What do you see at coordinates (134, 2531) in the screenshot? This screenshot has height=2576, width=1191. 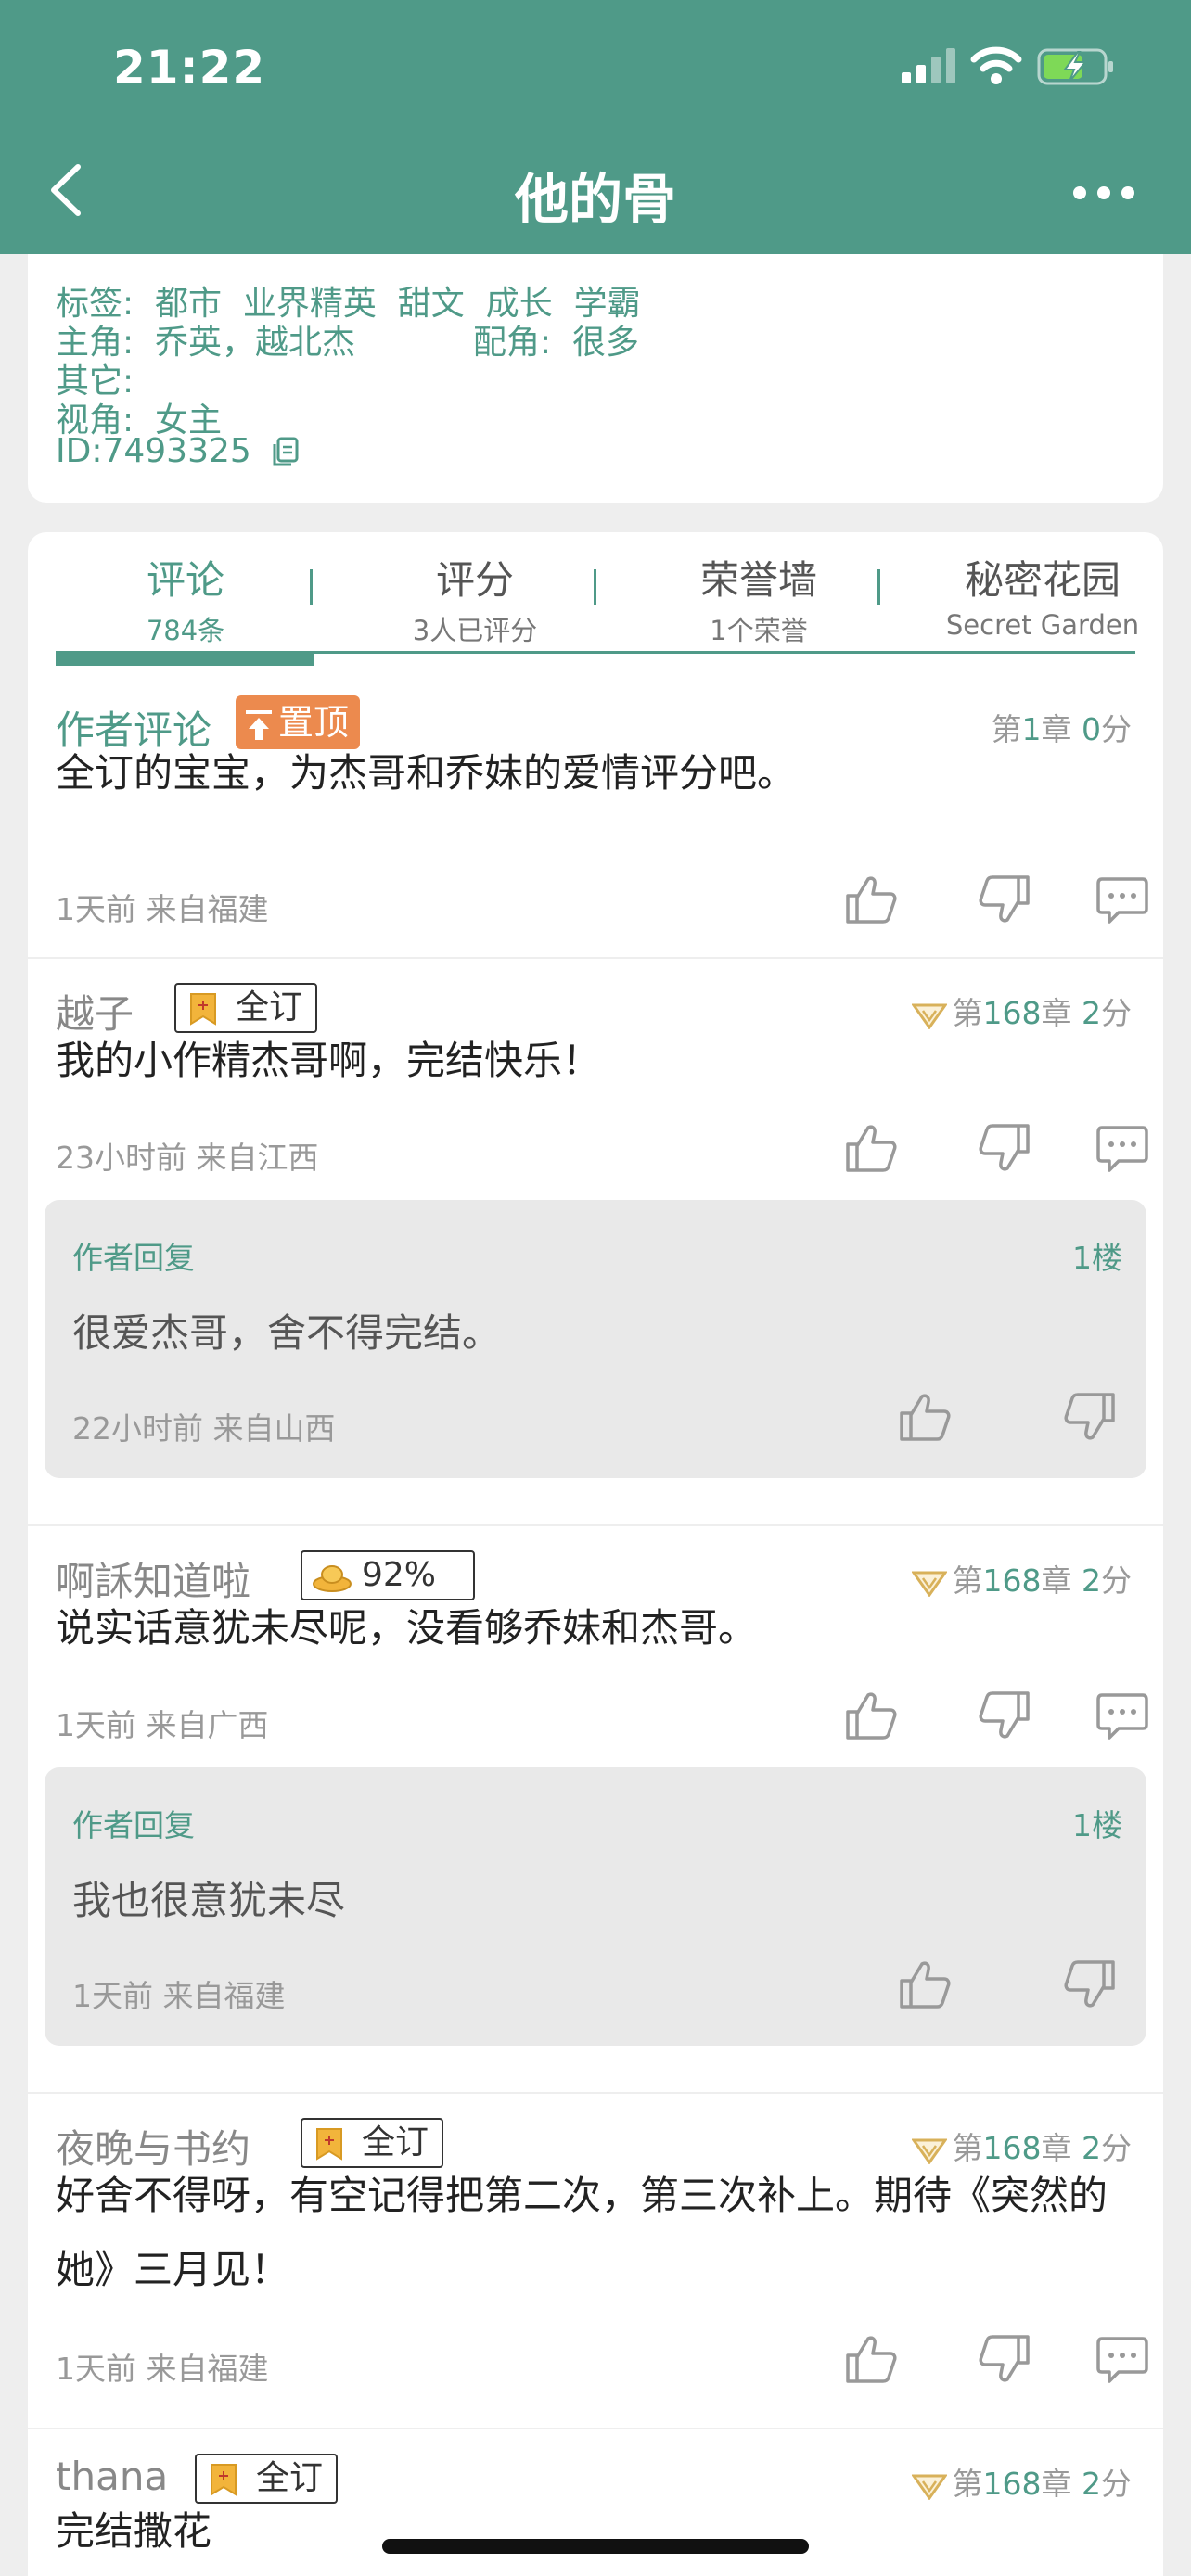 I see `comment-text: 完结撒花` at bounding box center [134, 2531].